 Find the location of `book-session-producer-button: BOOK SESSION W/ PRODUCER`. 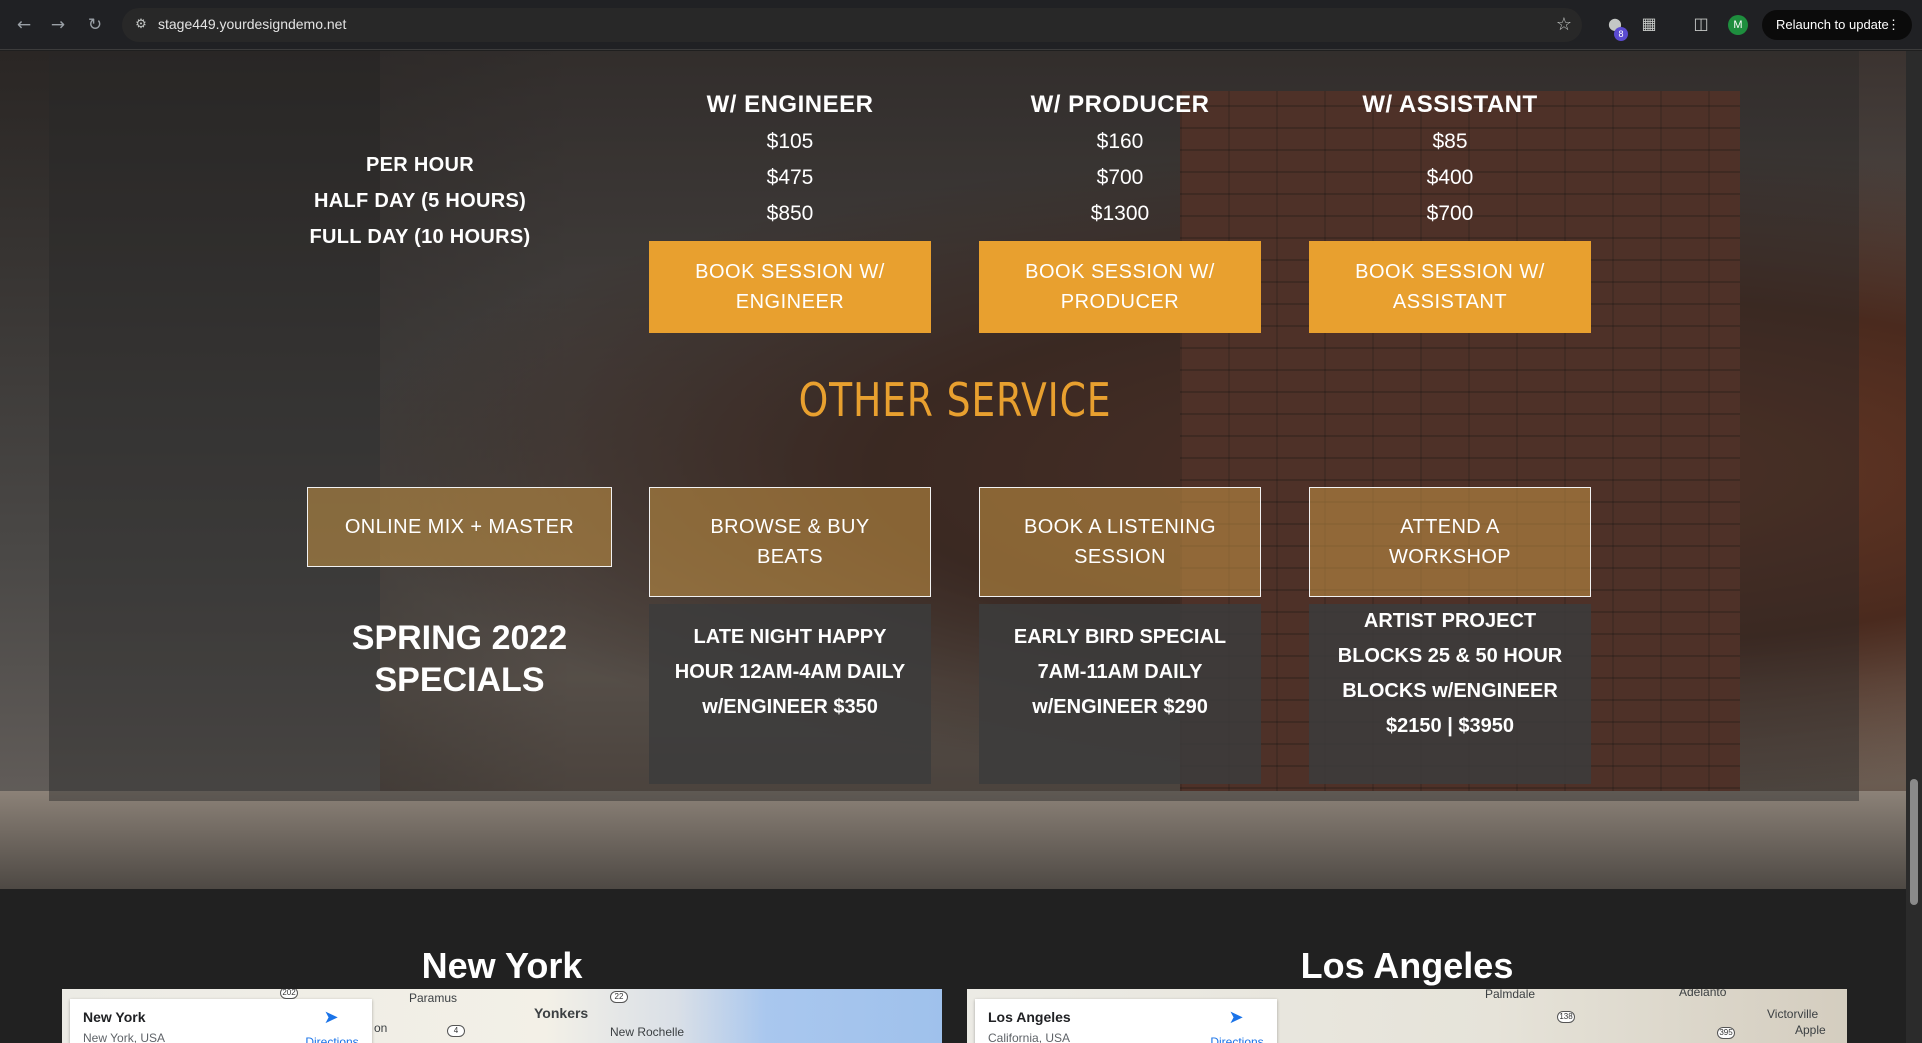

book-session-producer-button: BOOK SESSION W/ PRODUCER is located at coordinates (1120, 287).